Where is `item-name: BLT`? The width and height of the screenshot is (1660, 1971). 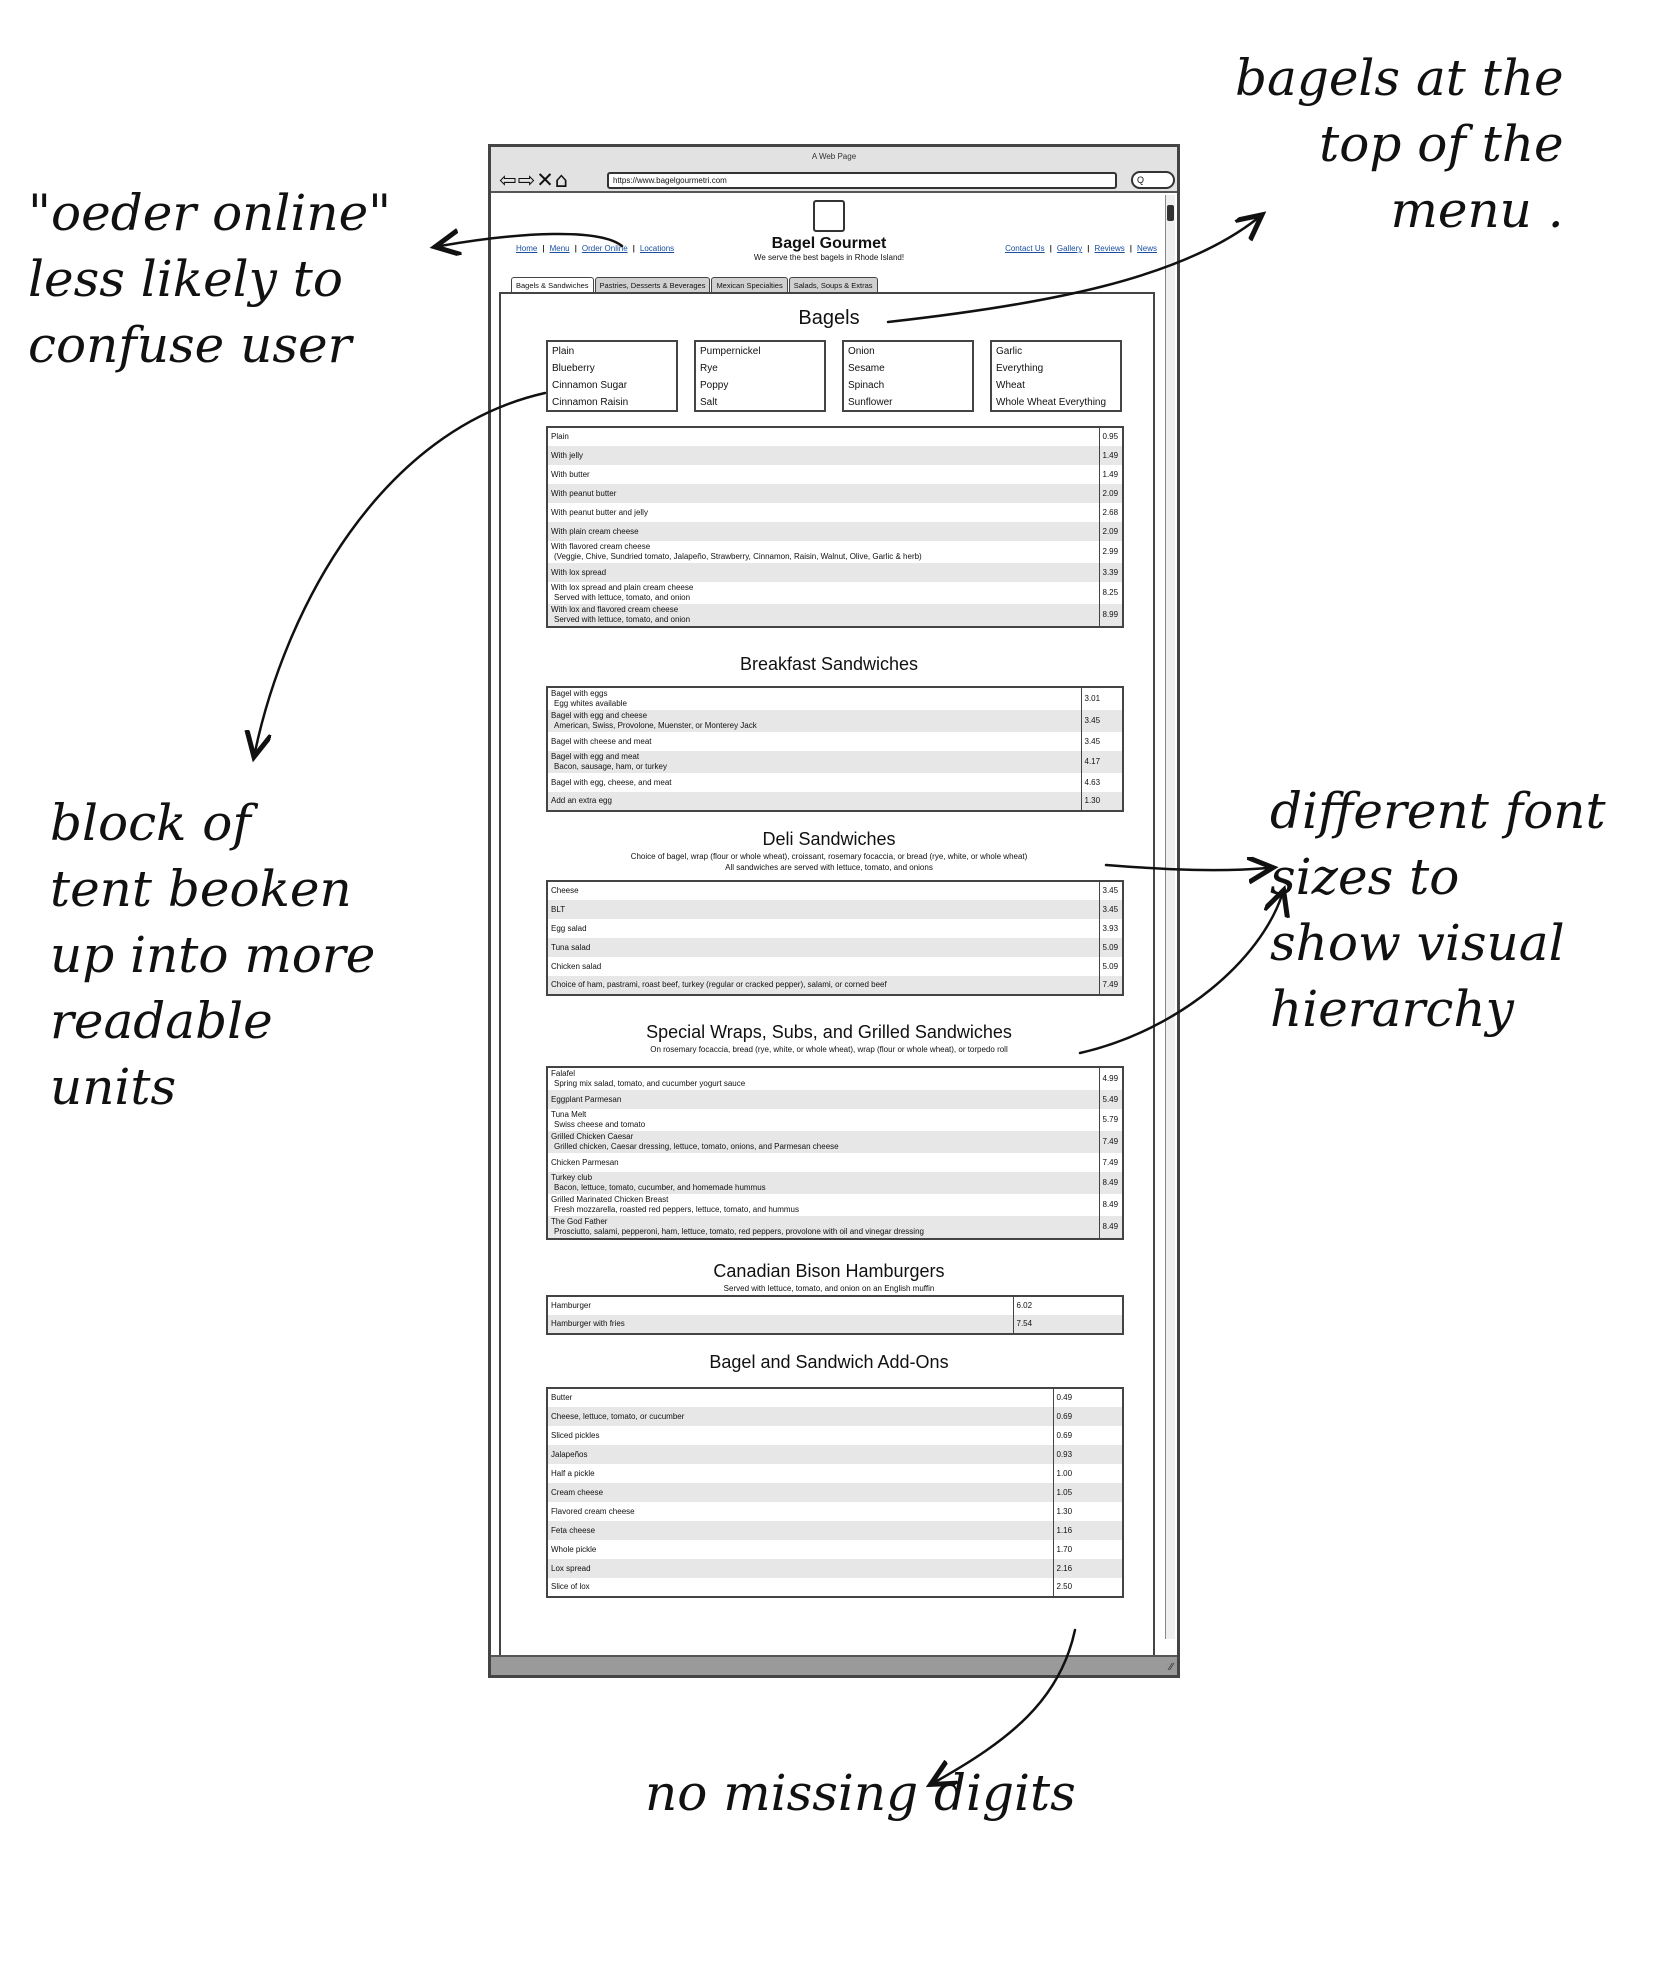
item-name: BLT is located at coordinates (558, 909).